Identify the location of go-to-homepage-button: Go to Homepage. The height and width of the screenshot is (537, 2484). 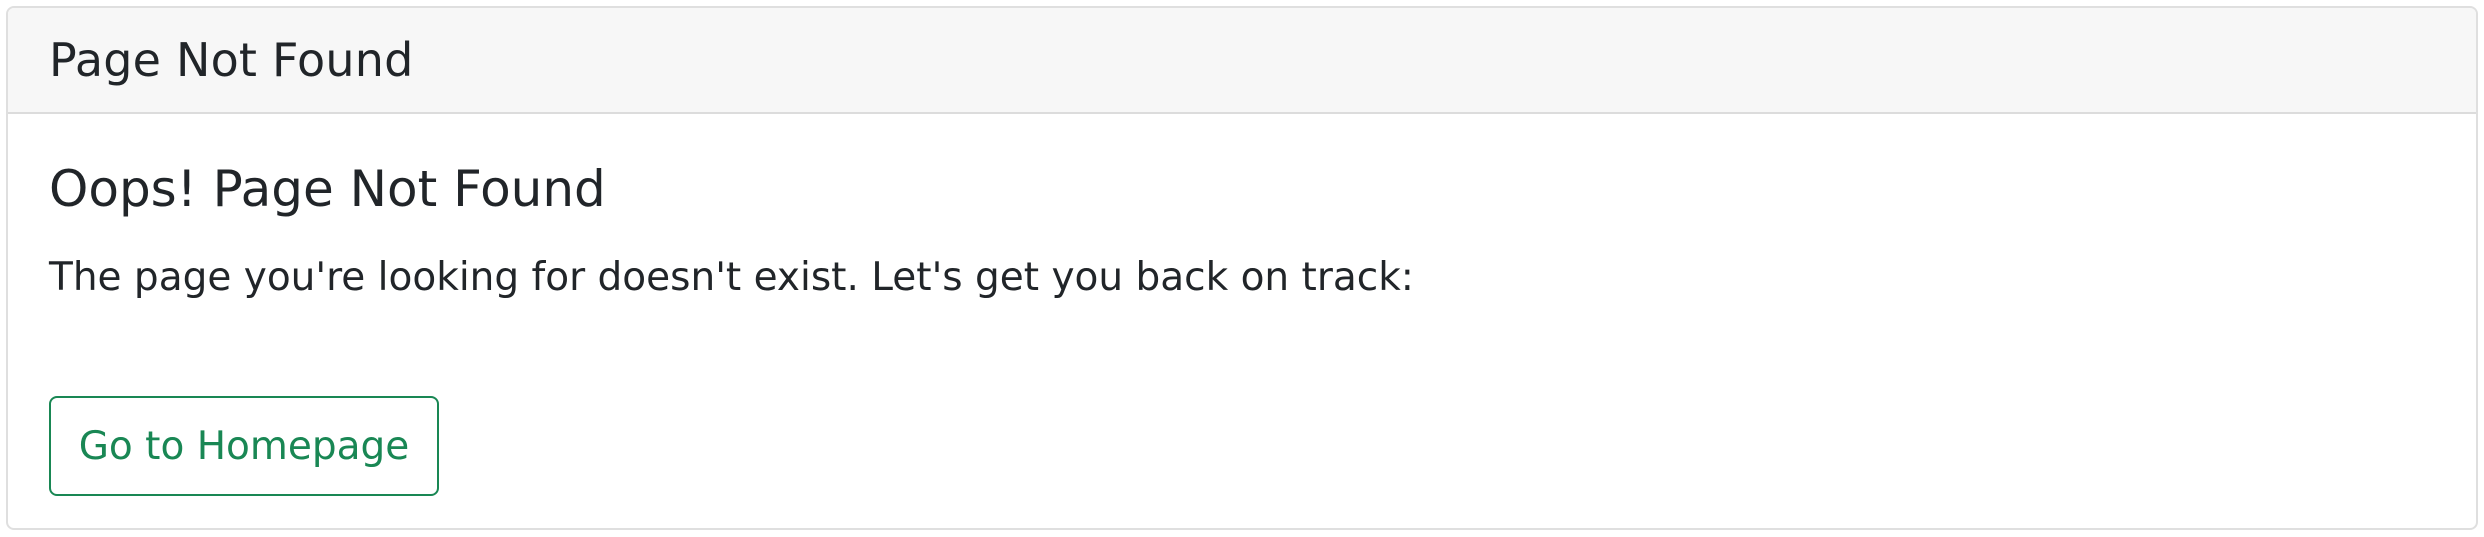
(244, 446).